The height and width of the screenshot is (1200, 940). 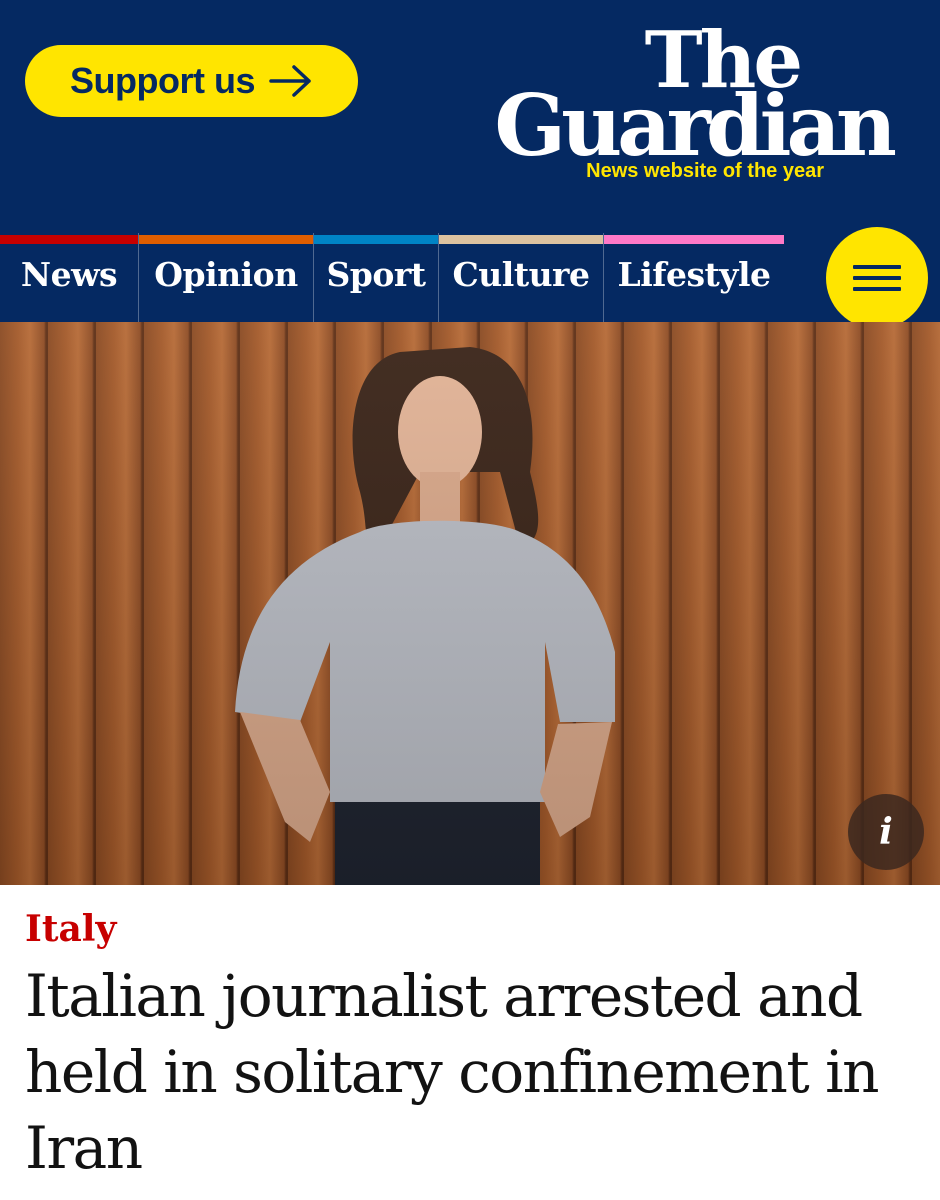 I want to click on support-us-label: Support us, so click(x=162, y=80).